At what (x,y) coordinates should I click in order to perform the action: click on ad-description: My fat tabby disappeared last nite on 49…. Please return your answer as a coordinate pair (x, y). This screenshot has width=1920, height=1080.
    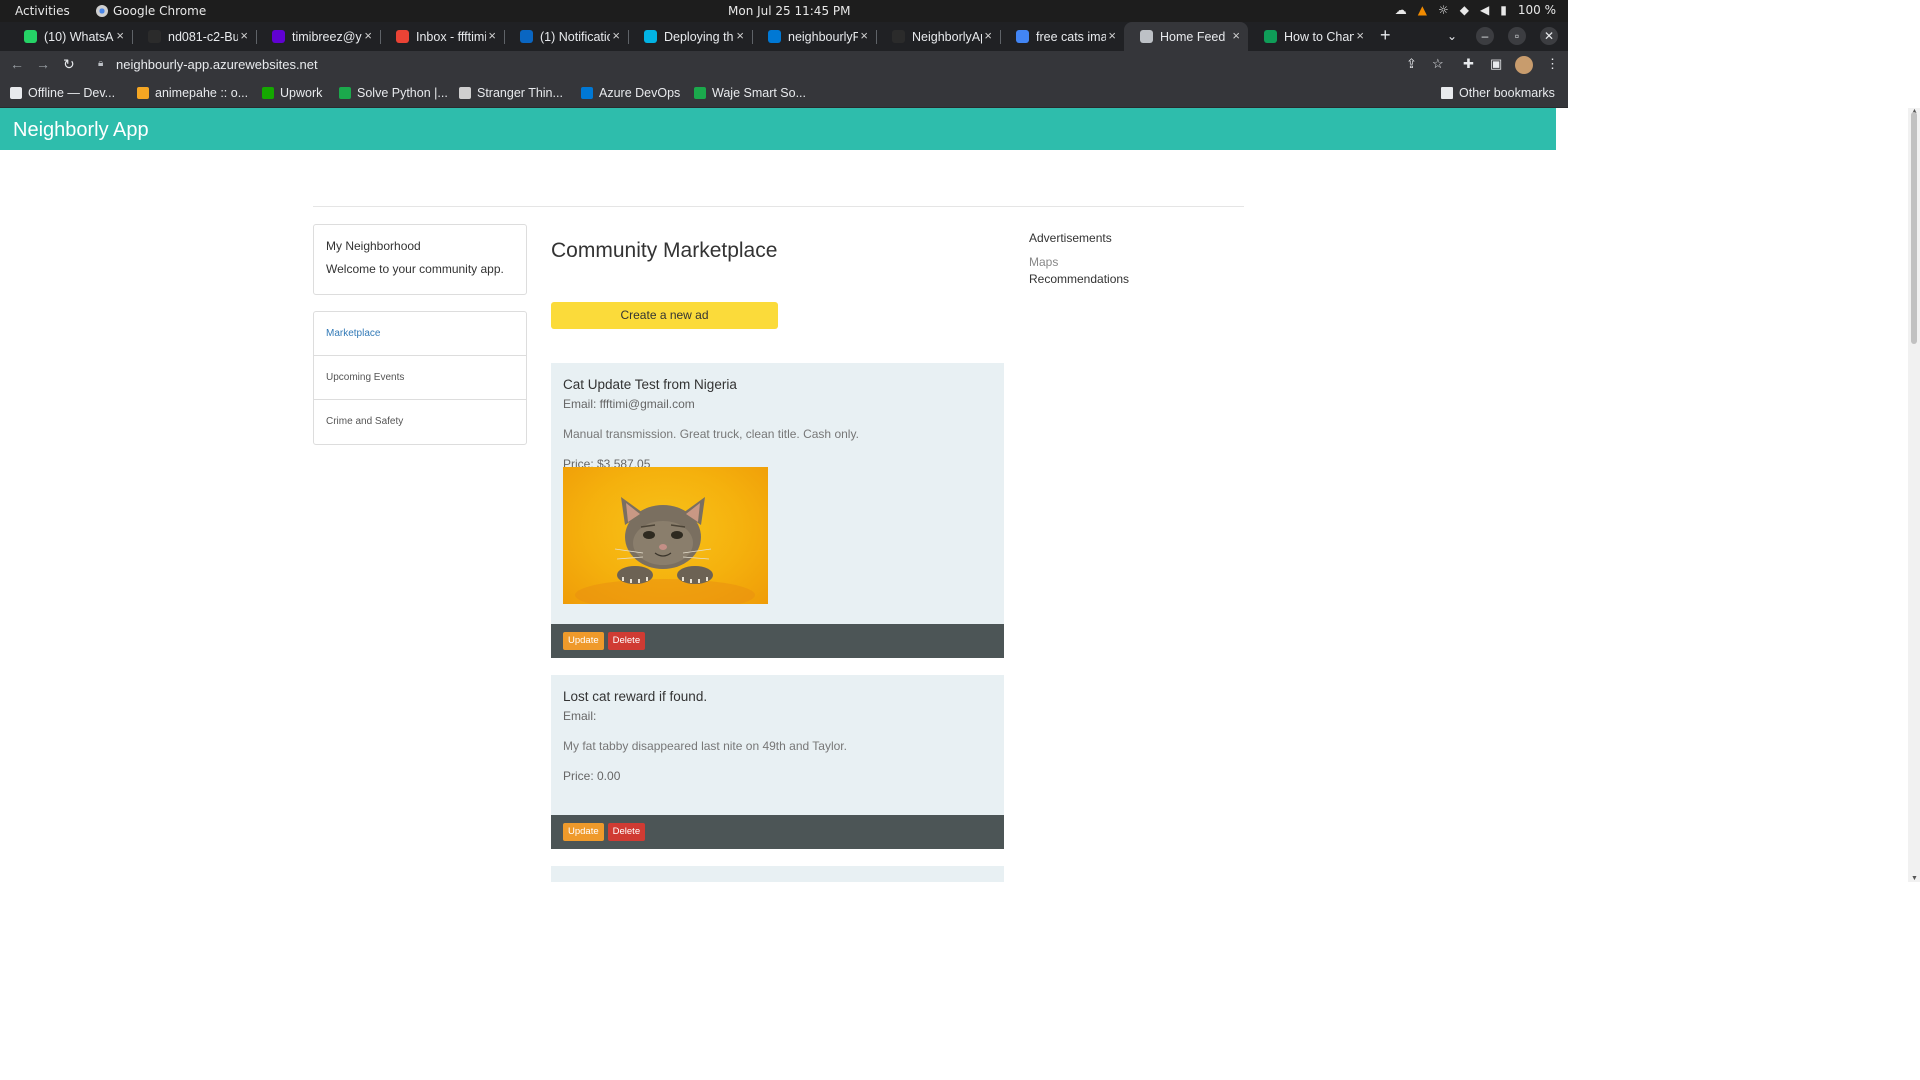
    Looking at the image, I should click on (705, 746).